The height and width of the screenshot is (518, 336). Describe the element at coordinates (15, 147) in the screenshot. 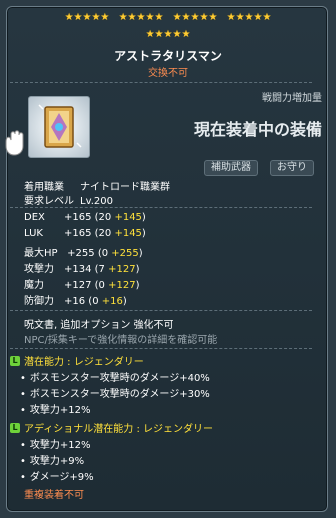

I see `glove-cursor-icon` at that location.